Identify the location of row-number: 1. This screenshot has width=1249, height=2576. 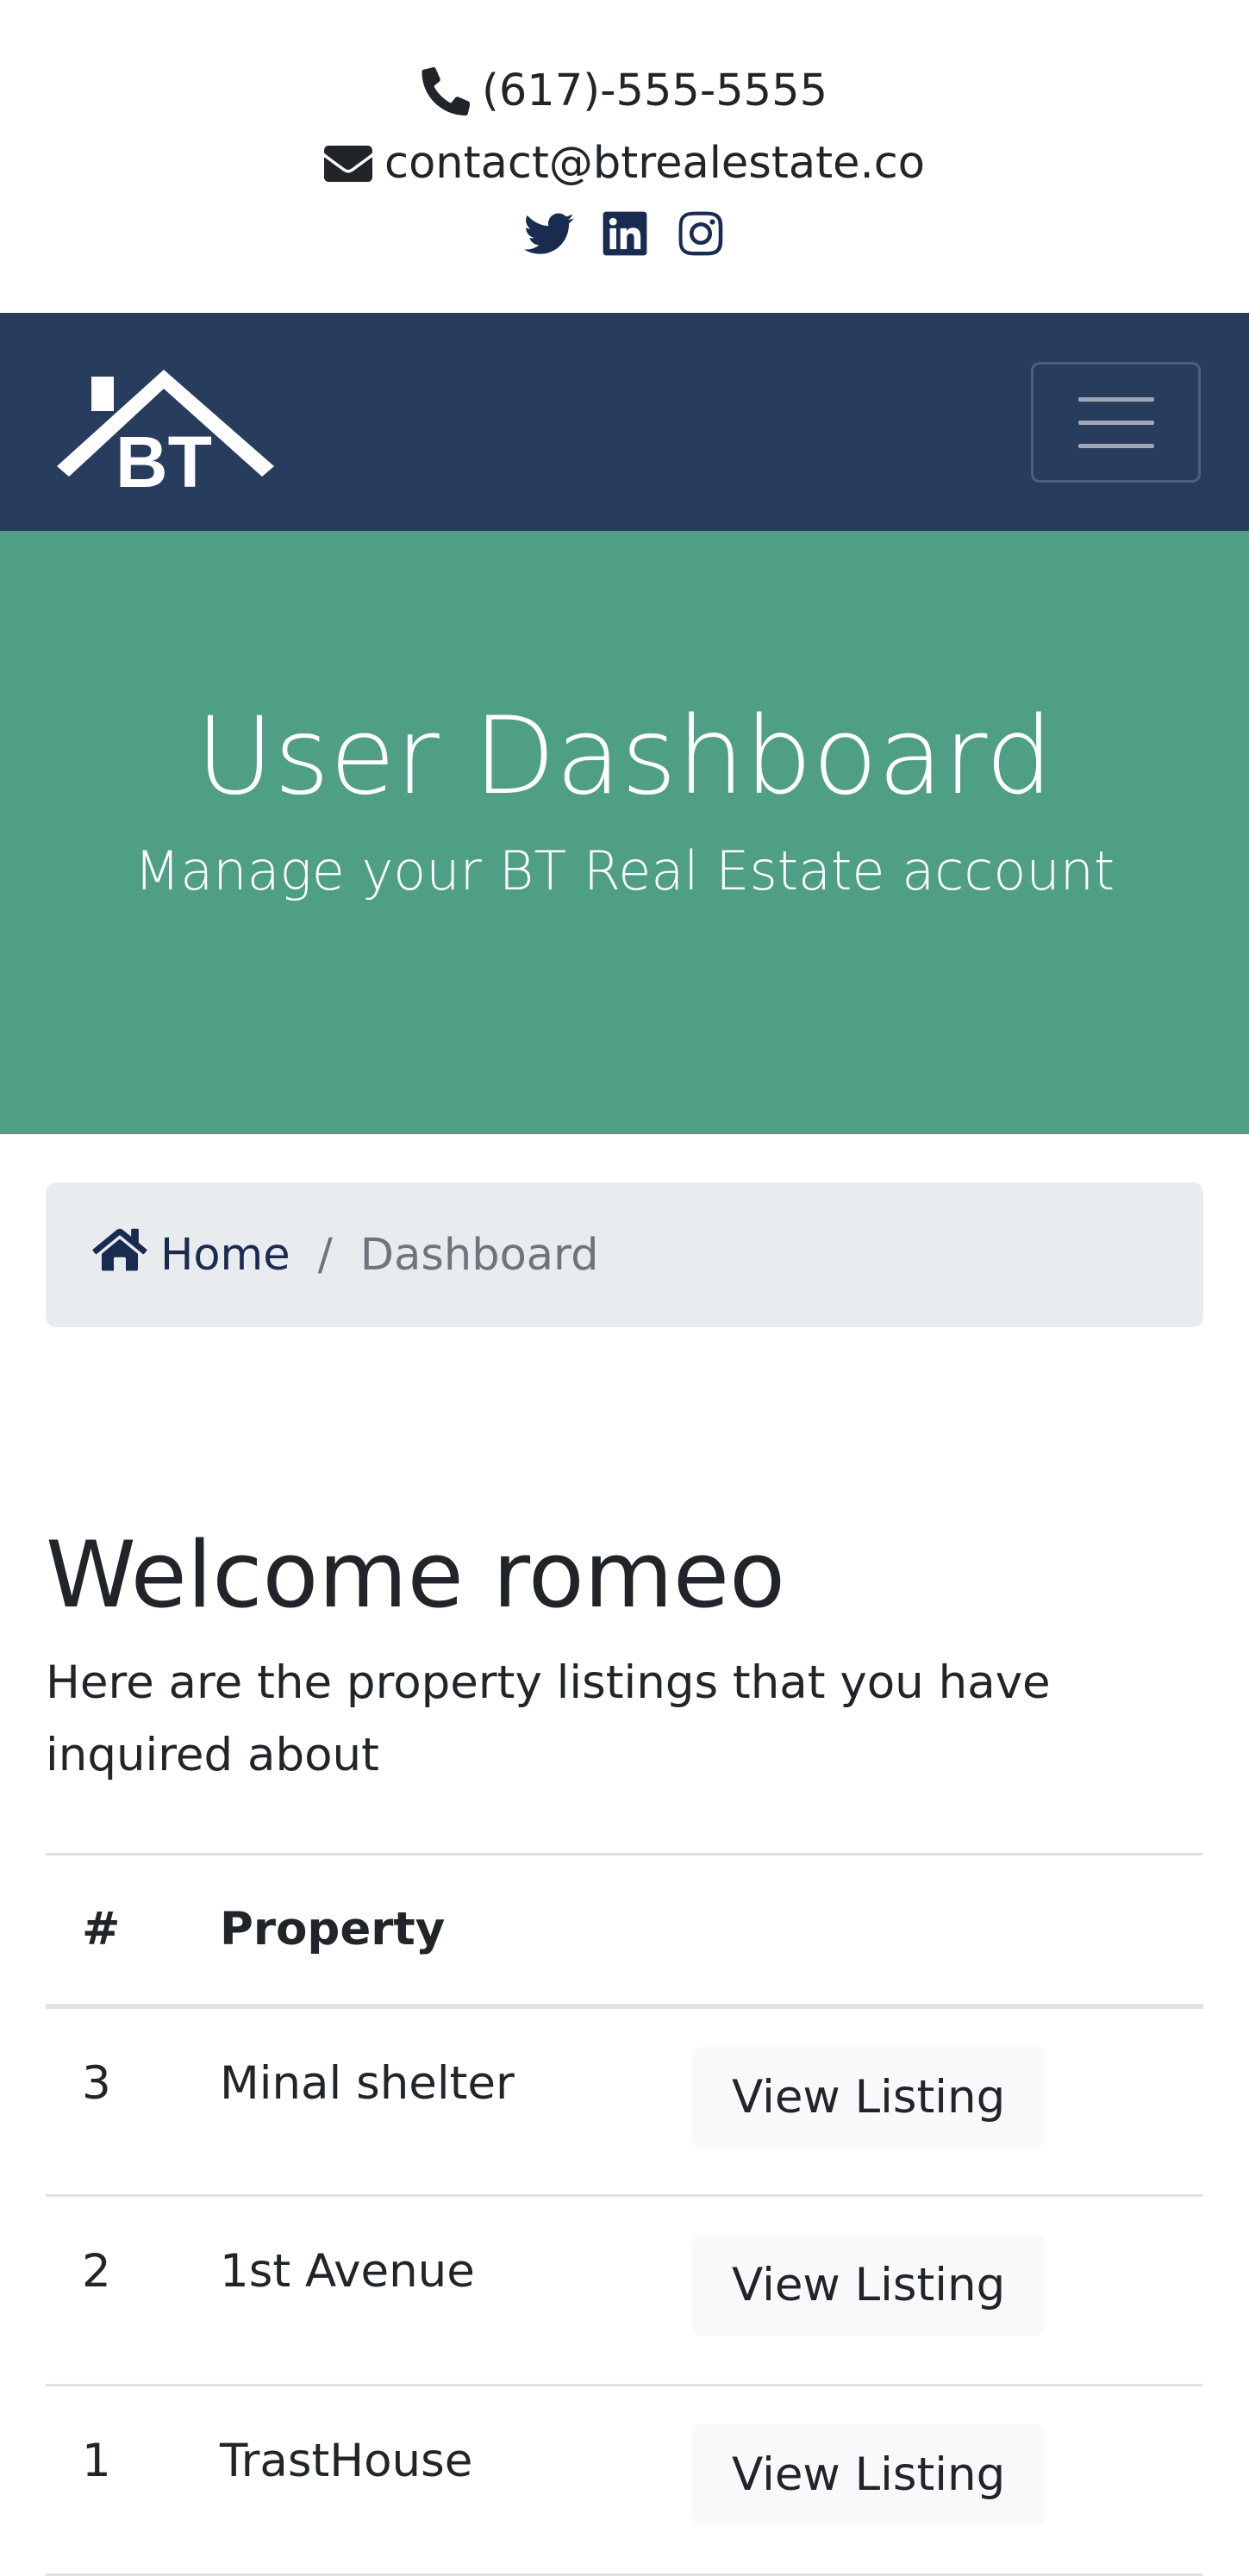
(96, 2461).